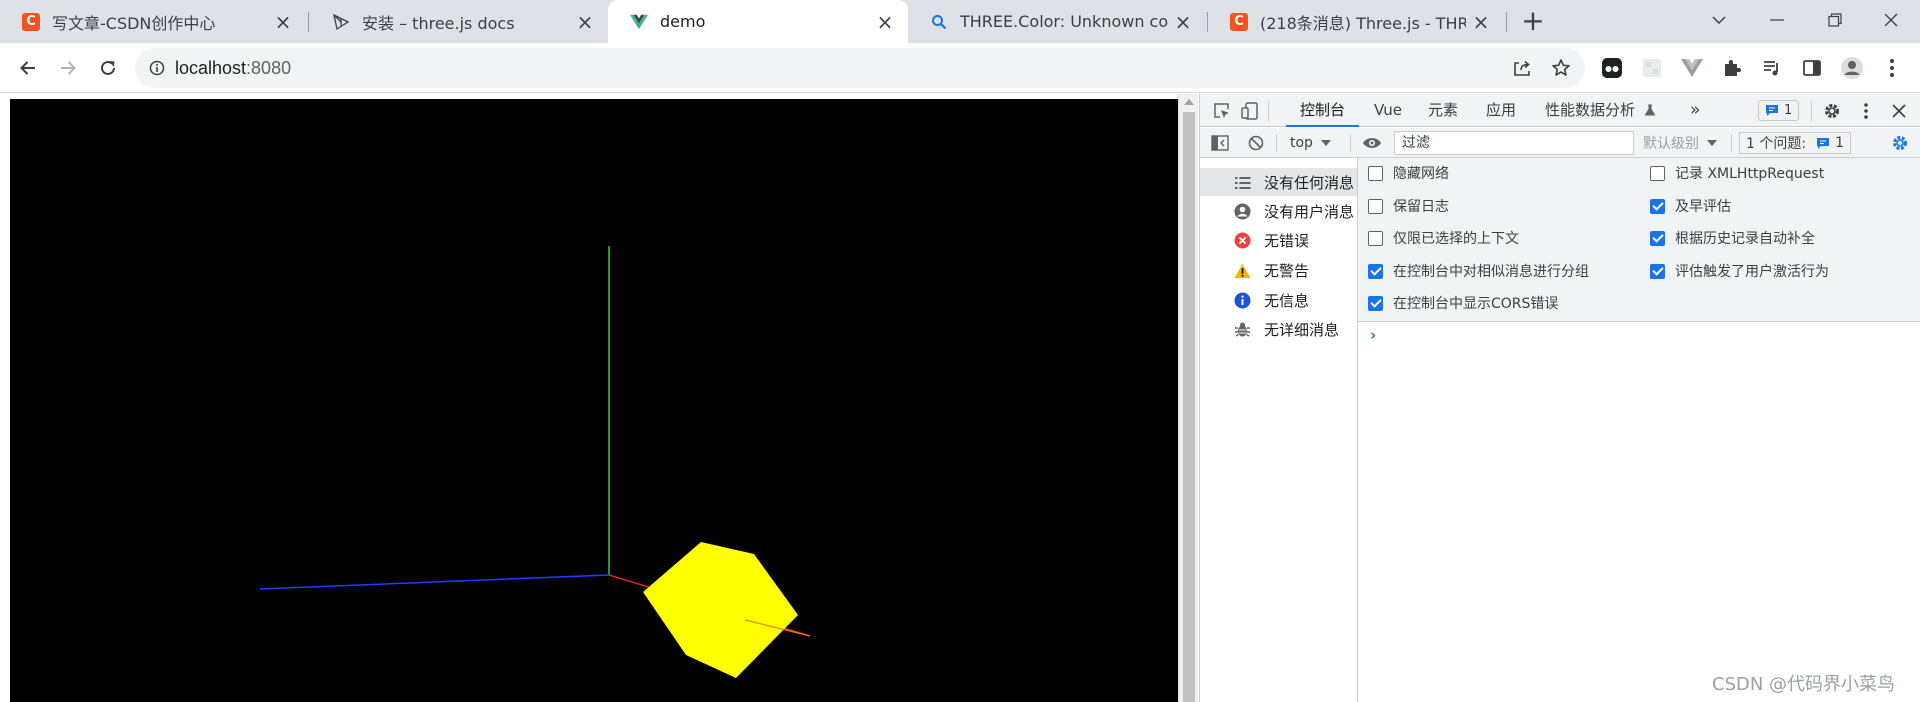 The width and height of the screenshot is (1920, 702). What do you see at coordinates (1463, 303) in the screenshot?
I see `show-cors-errors-option: 在控制台中显示CORS错误` at bounding box center [1463, 303].